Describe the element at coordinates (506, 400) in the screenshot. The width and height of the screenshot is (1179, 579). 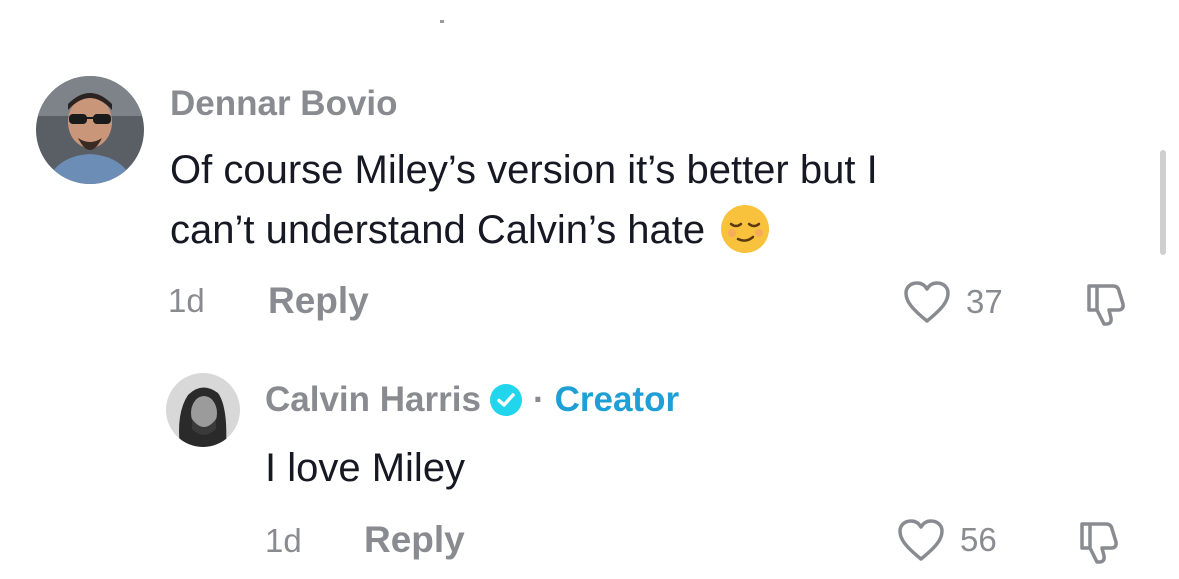
I see `verified-badge-icon` at that location.